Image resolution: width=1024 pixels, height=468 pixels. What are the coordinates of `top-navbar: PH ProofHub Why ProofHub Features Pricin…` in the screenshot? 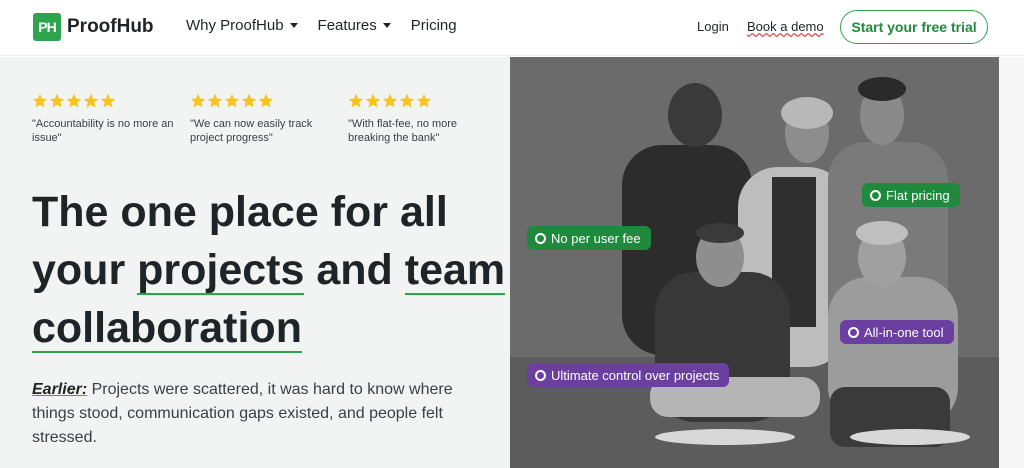 It's located at (512, 28).